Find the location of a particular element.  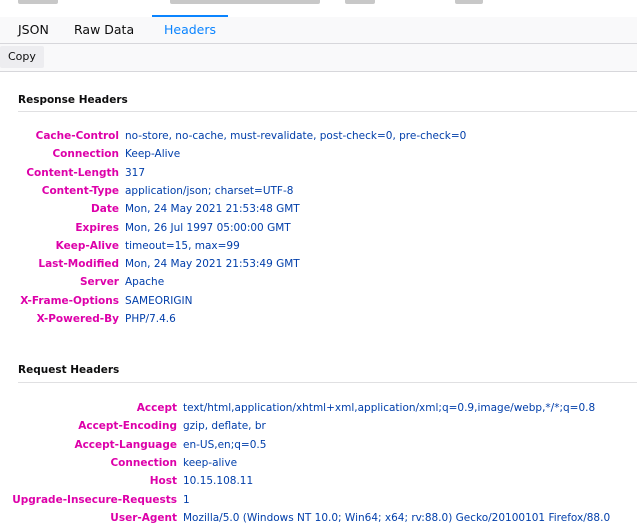

header-row: Server Apache is located at coordinates (318, 282).